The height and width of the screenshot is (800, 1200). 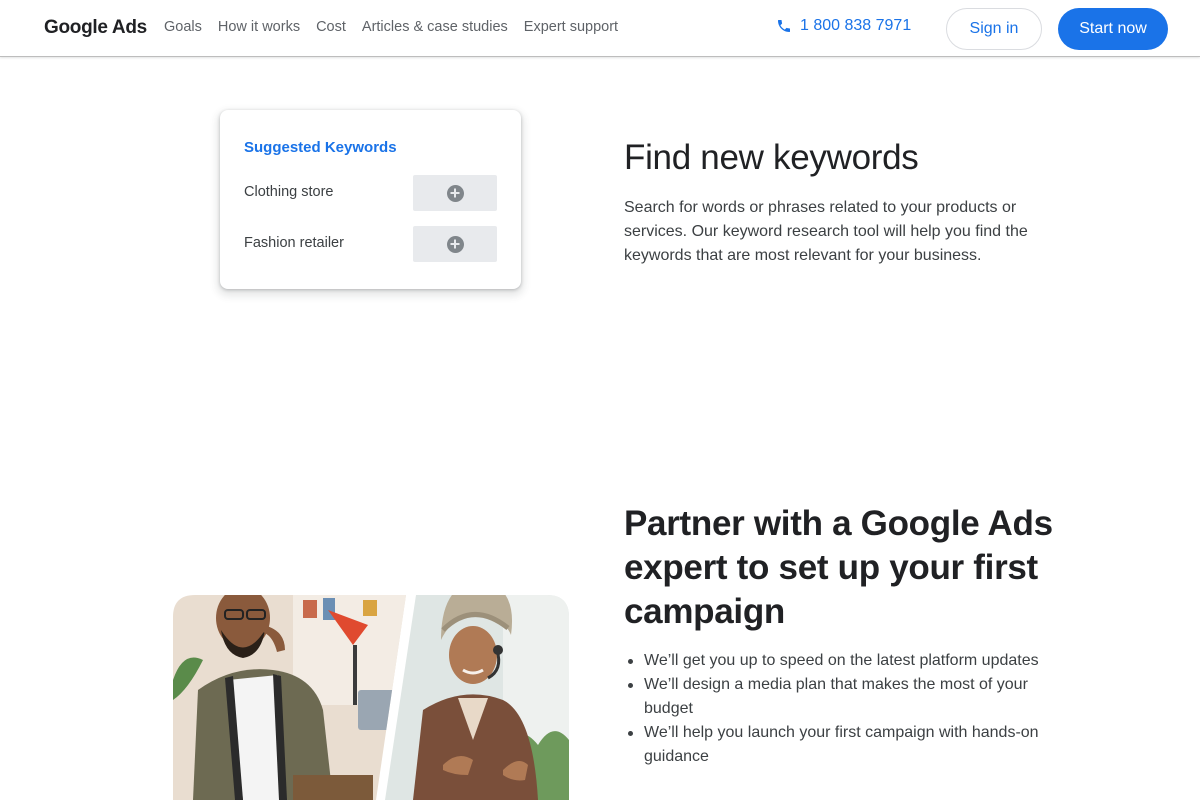 What do you see at coordinates (1113, 29) in the screenshot?
I see `start-now-button: Start now` at bounding box center [1113, 29].